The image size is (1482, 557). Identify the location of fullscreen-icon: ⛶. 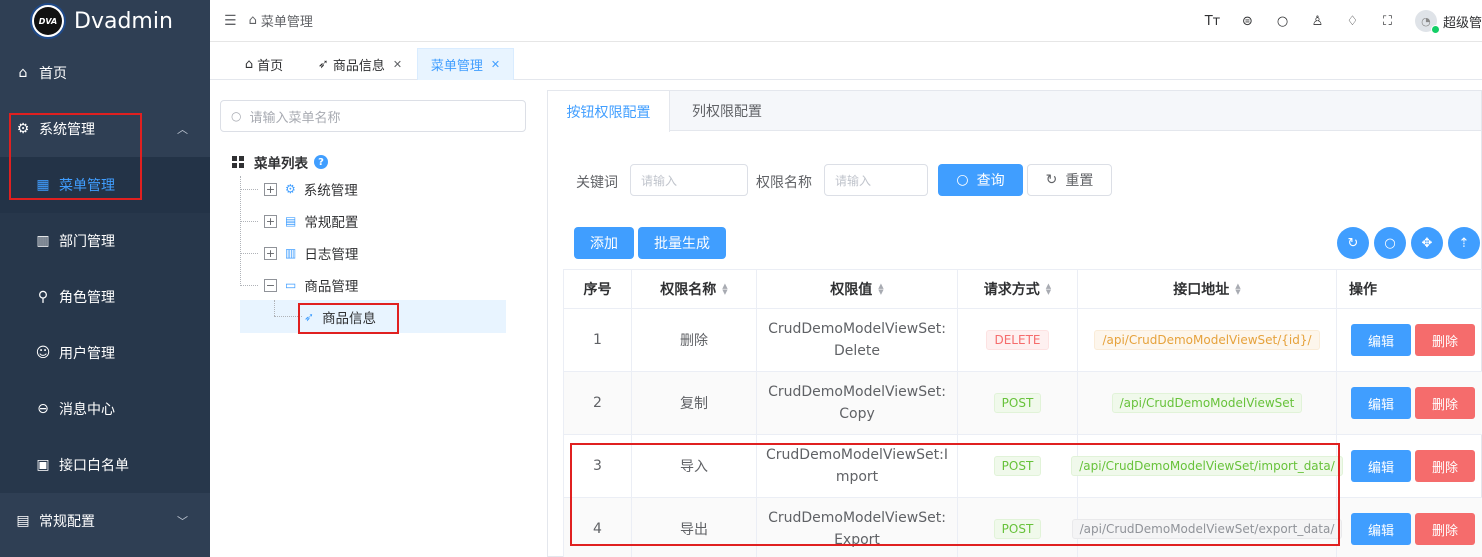
(1387, 21).